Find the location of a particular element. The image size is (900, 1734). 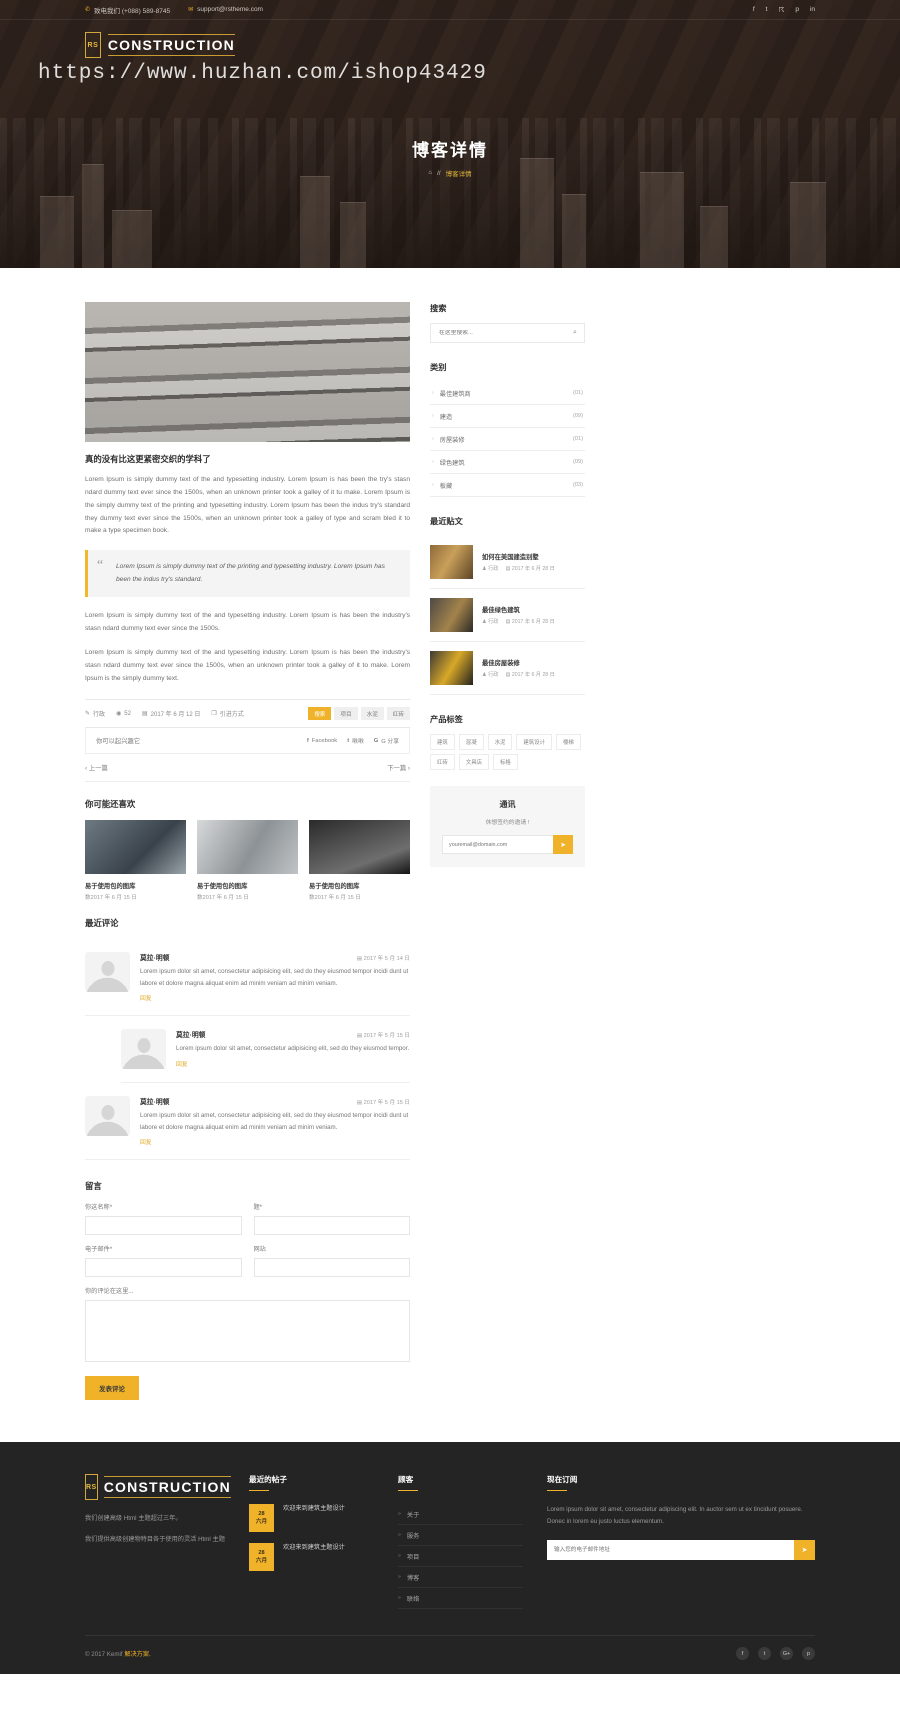

post-tag: 红砖 is located at coordinates (398, 714).